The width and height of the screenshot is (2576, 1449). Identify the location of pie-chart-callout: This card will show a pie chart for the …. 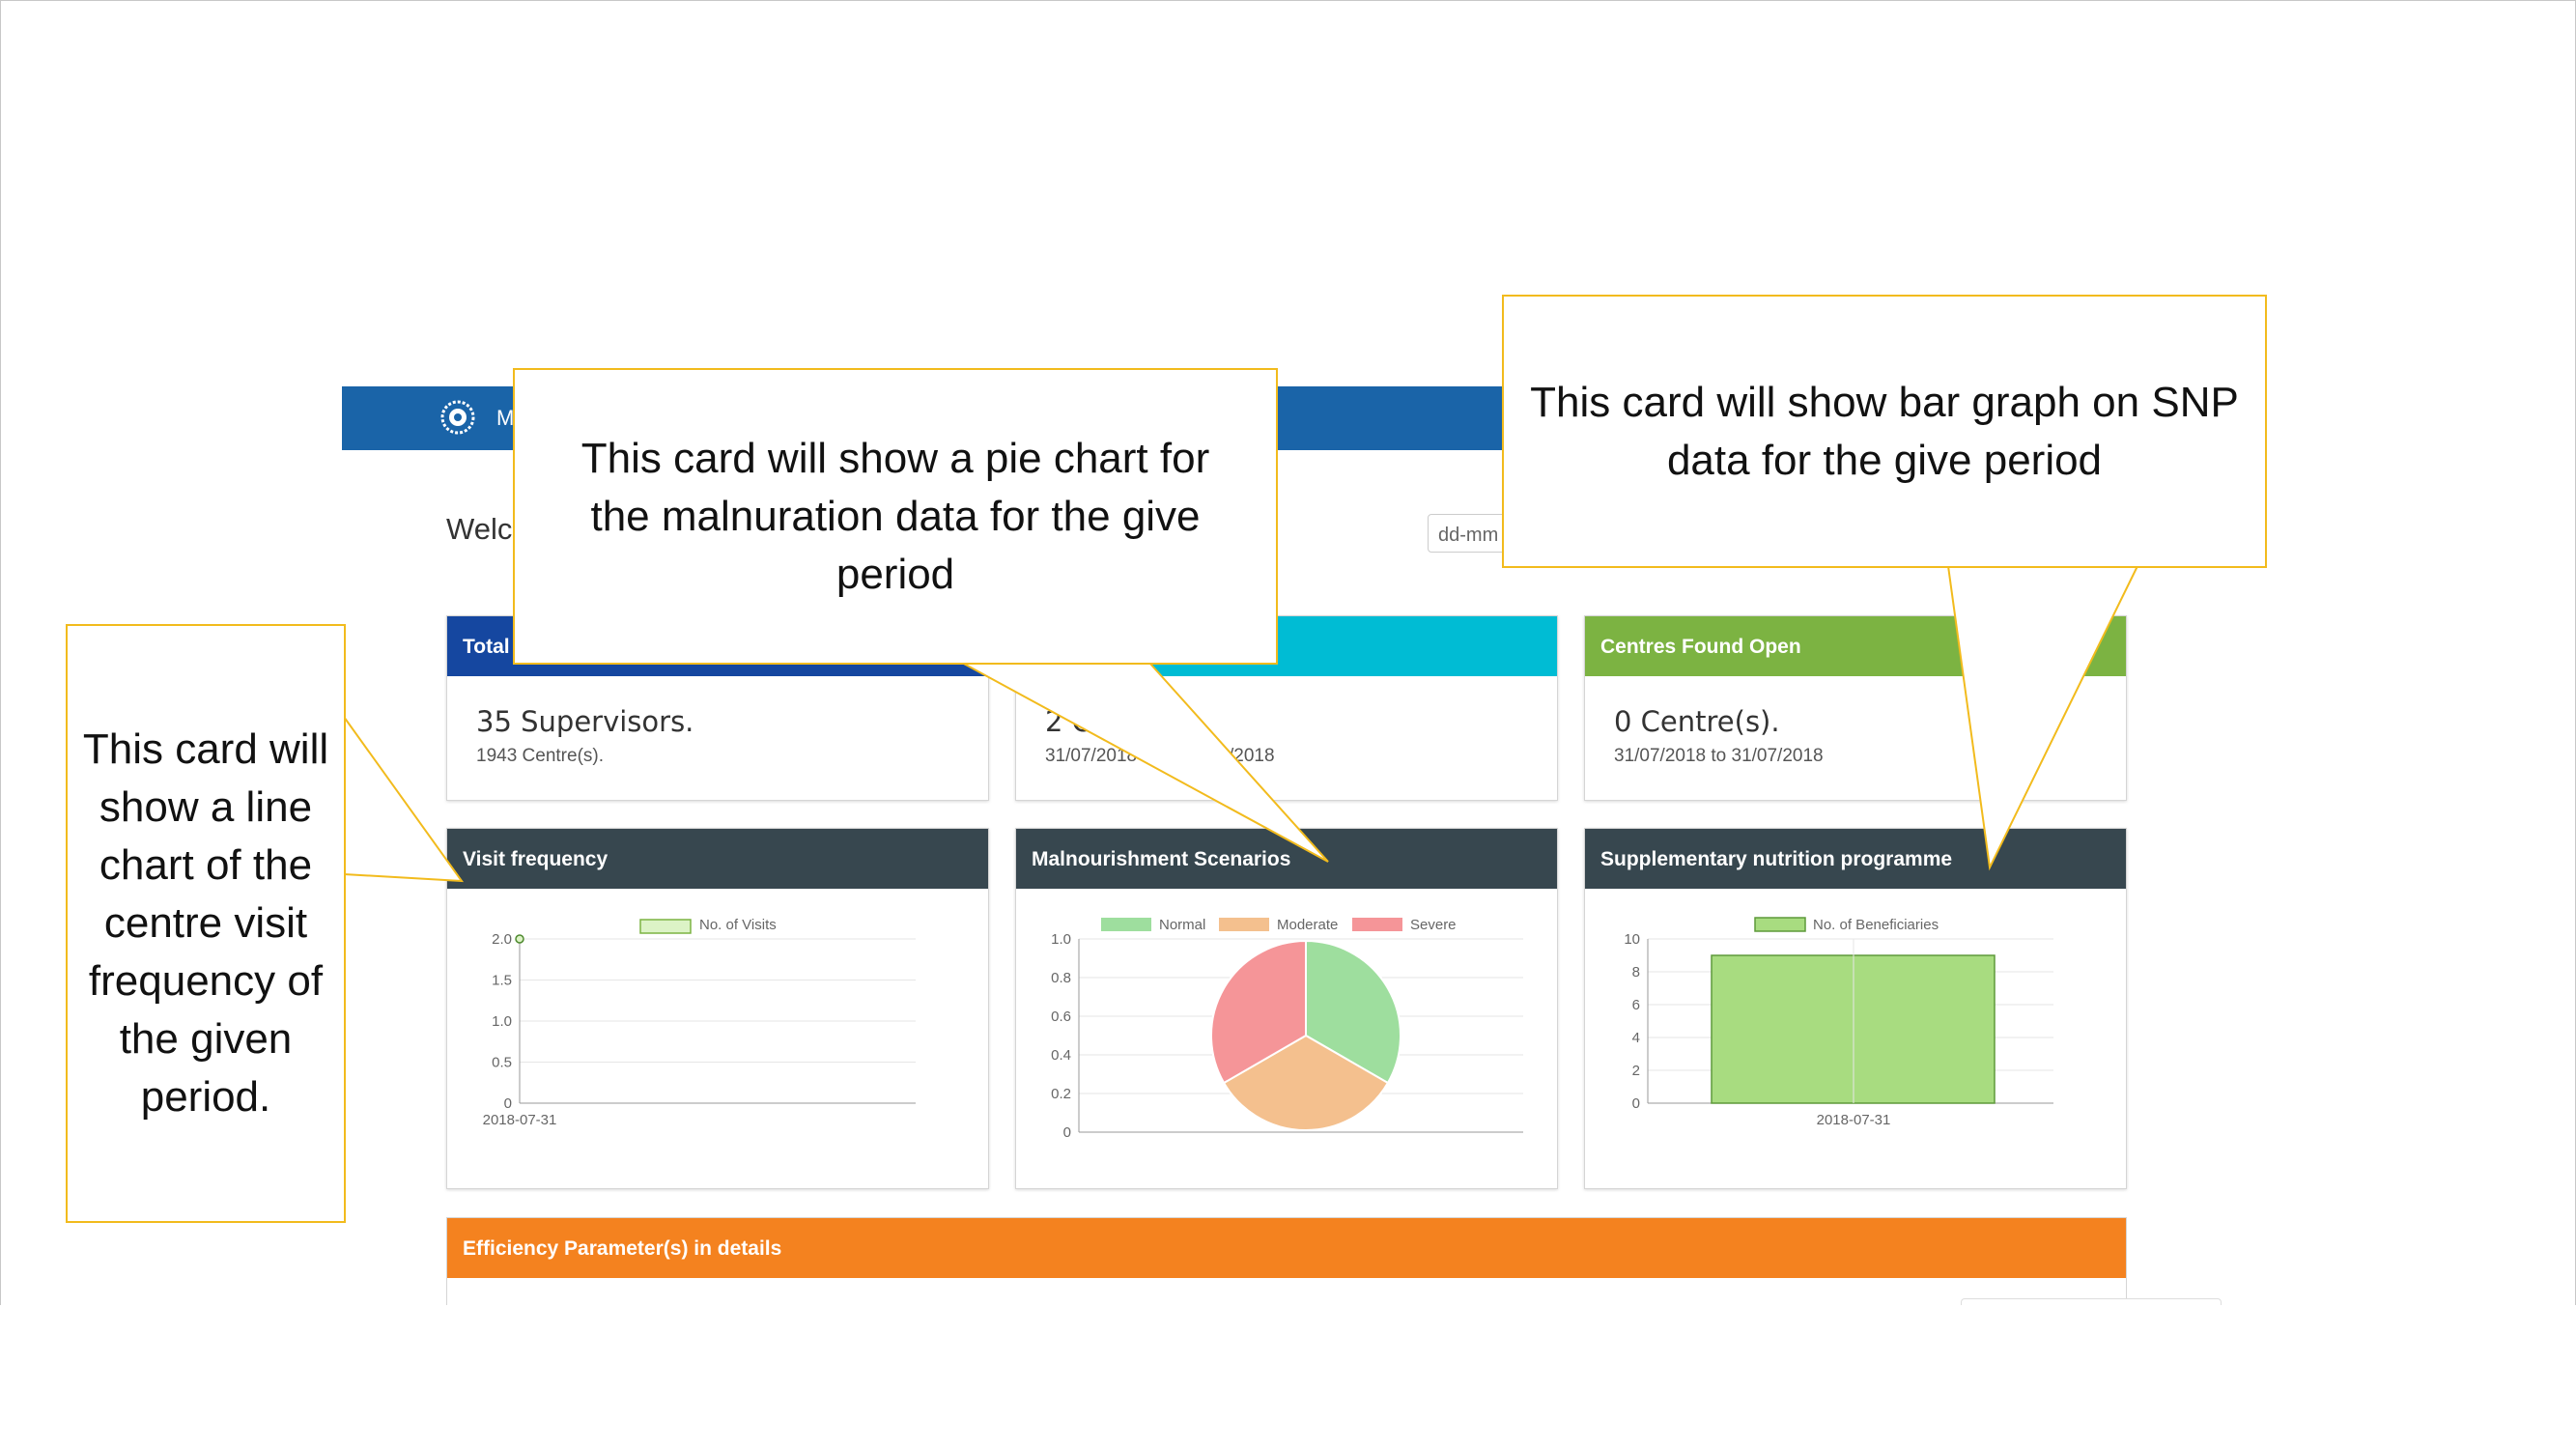
(895, 516).